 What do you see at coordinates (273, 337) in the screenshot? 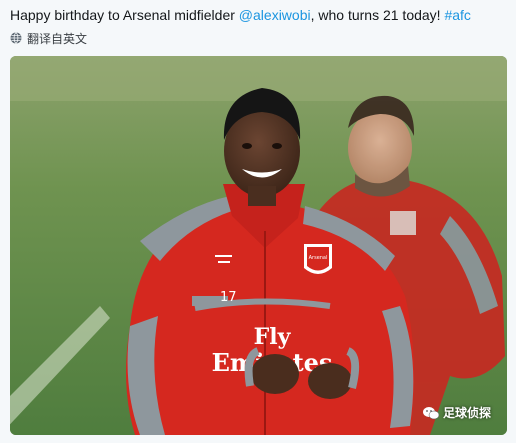
I see `sponsor-fly: Fly` at bounding box center [273, 337].